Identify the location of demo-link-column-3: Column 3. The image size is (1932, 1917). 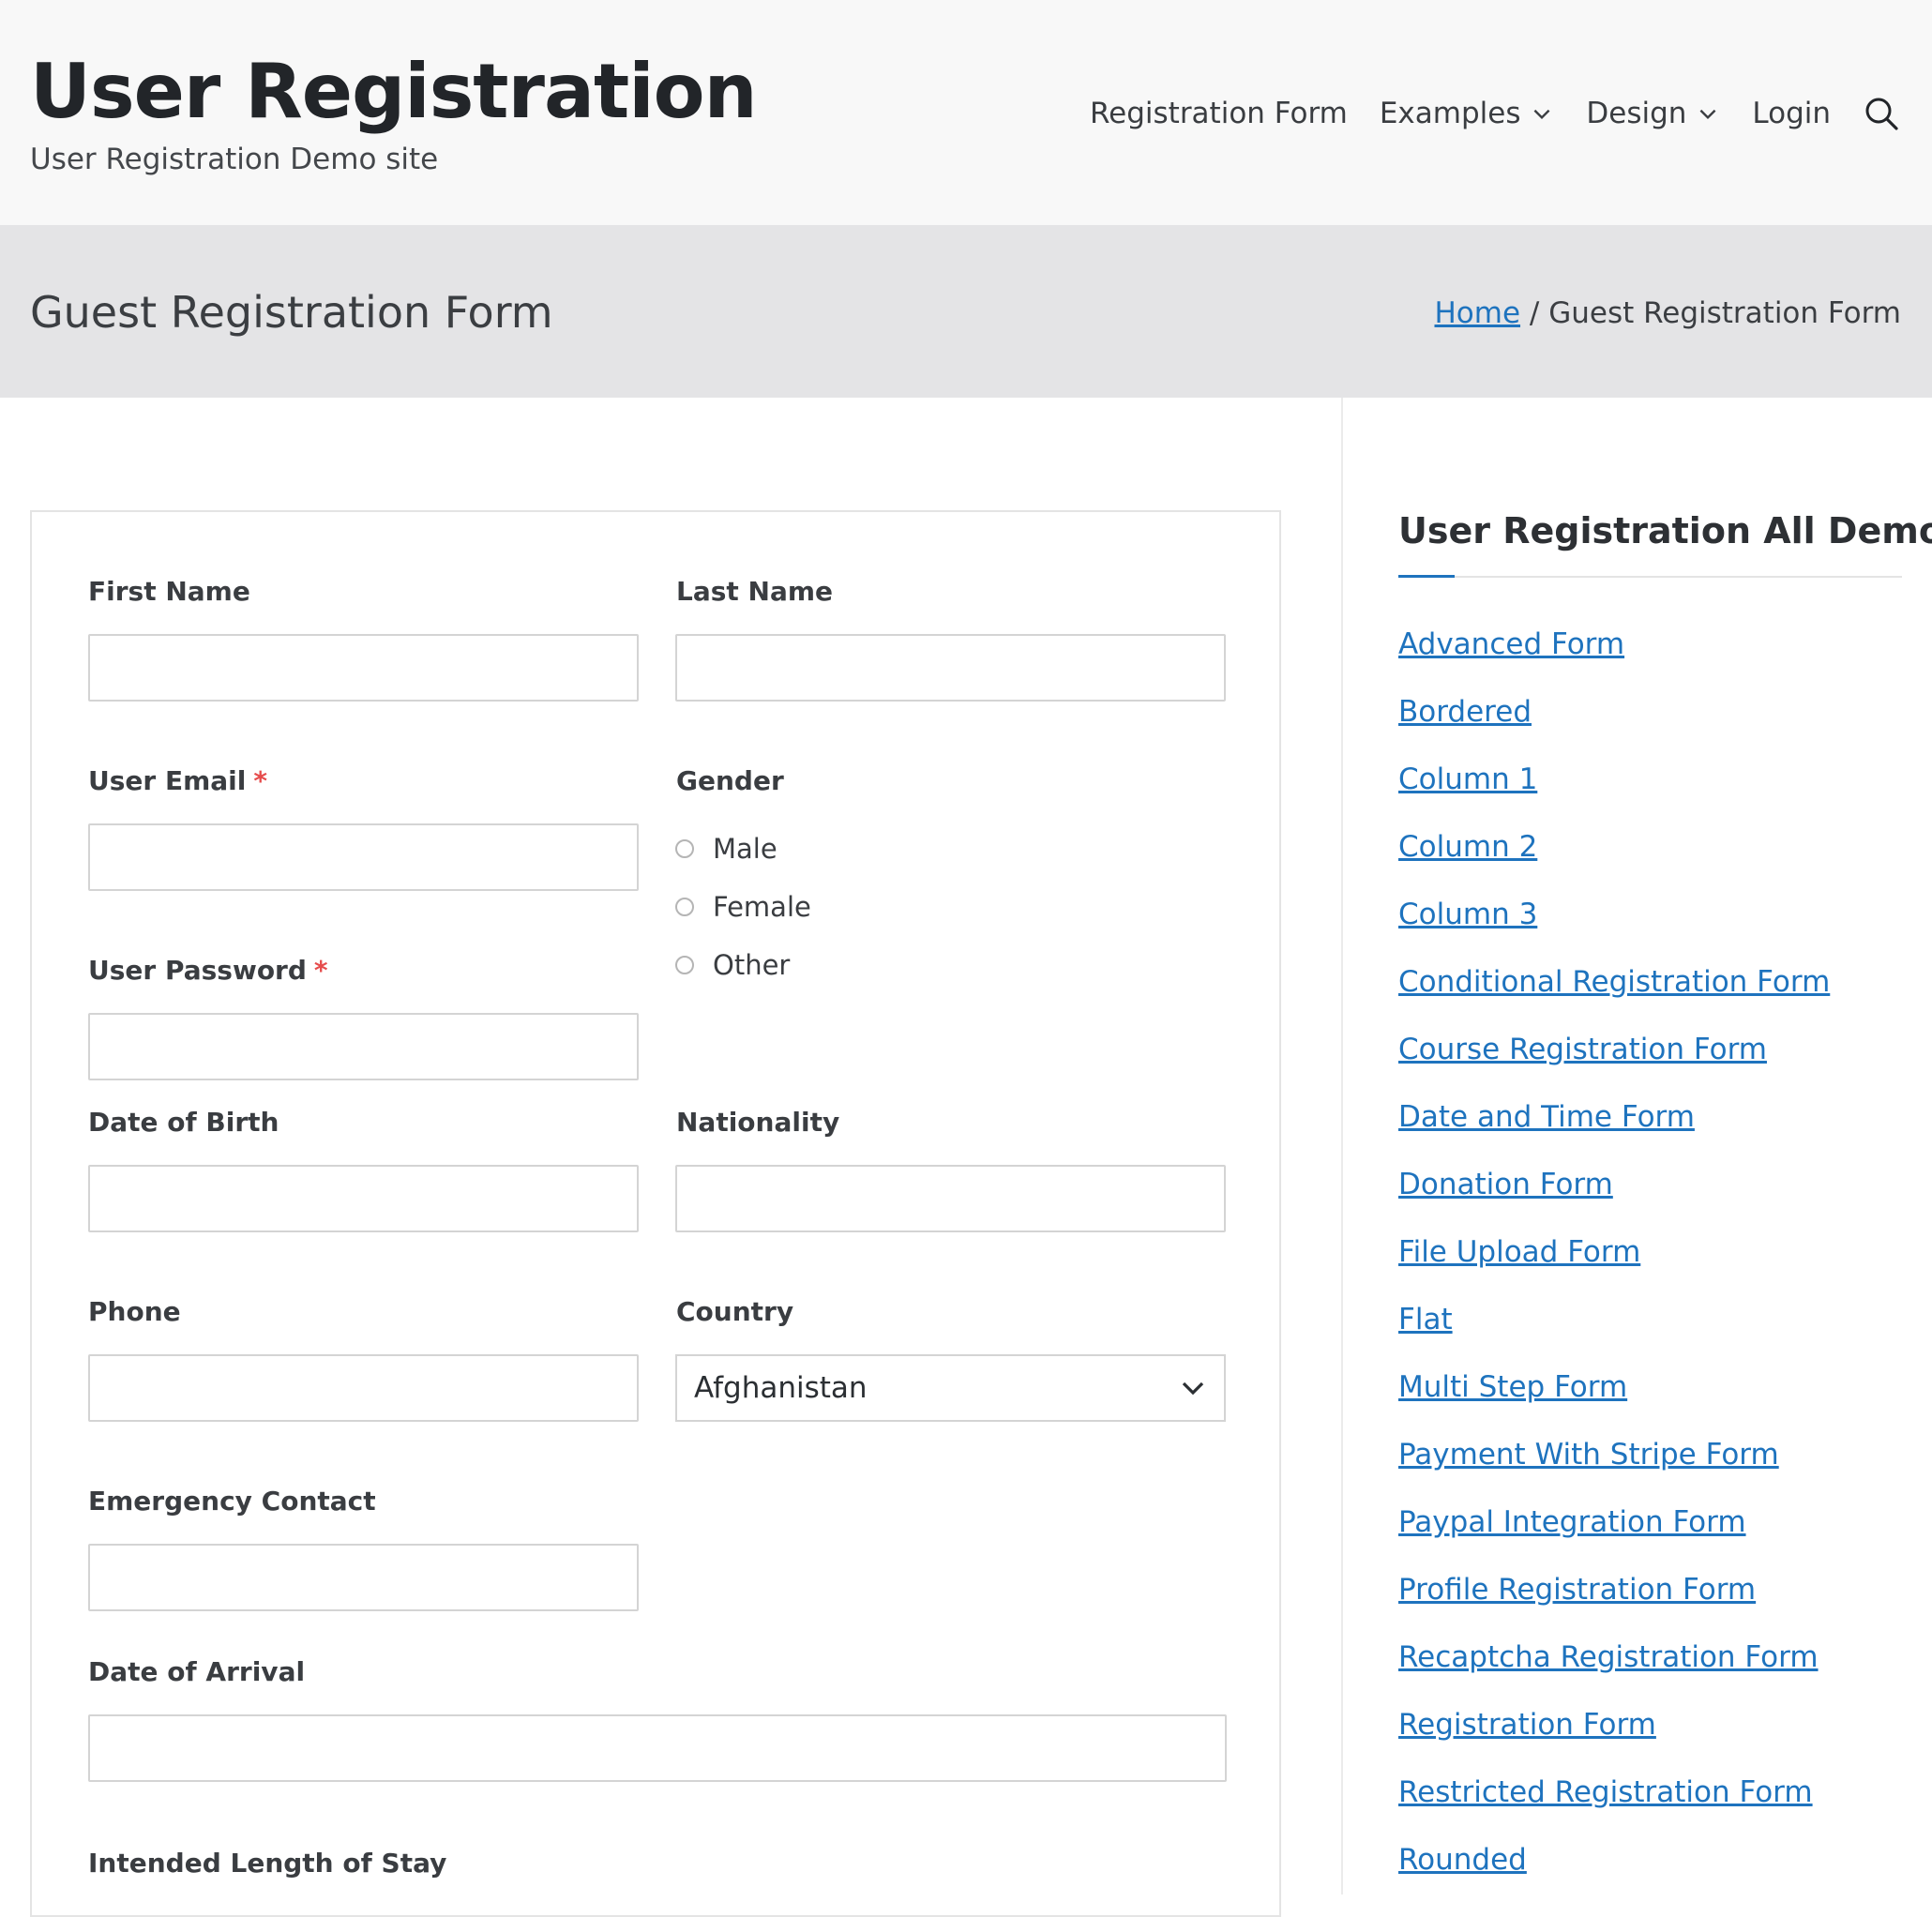
(1467, 914).